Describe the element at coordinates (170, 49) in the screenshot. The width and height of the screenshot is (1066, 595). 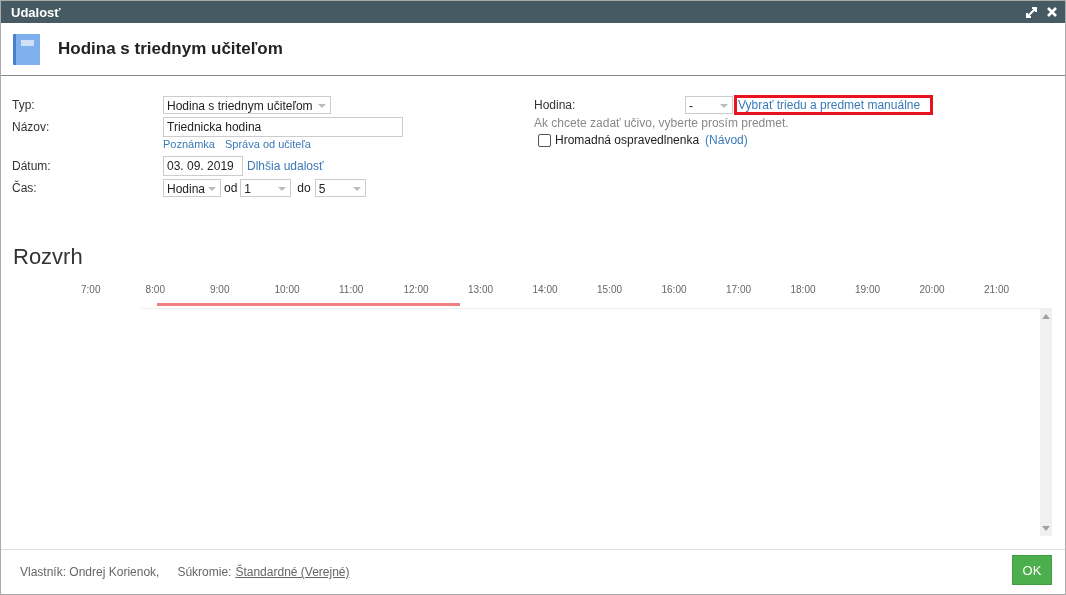
I see `event-title: Hodina s triednym učiteľom` at that location.